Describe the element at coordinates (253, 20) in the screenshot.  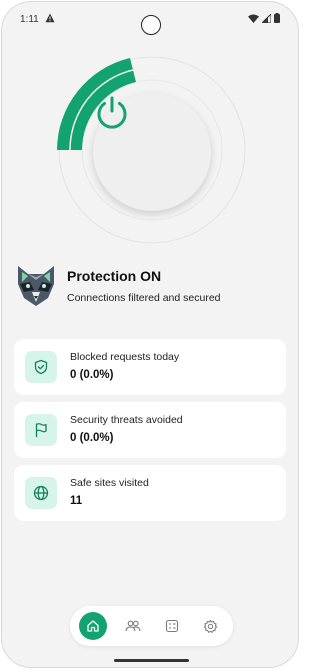
I see `wifi-icon` at that location.